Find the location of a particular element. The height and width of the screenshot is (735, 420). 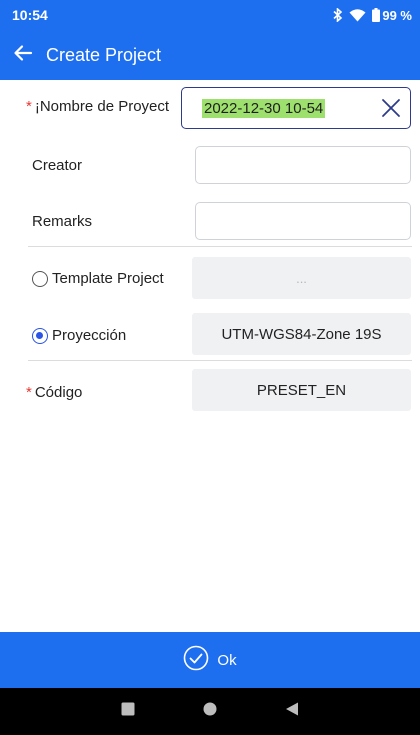

code-row: * Código PRESET_EN is located at coordinates (210, 391).